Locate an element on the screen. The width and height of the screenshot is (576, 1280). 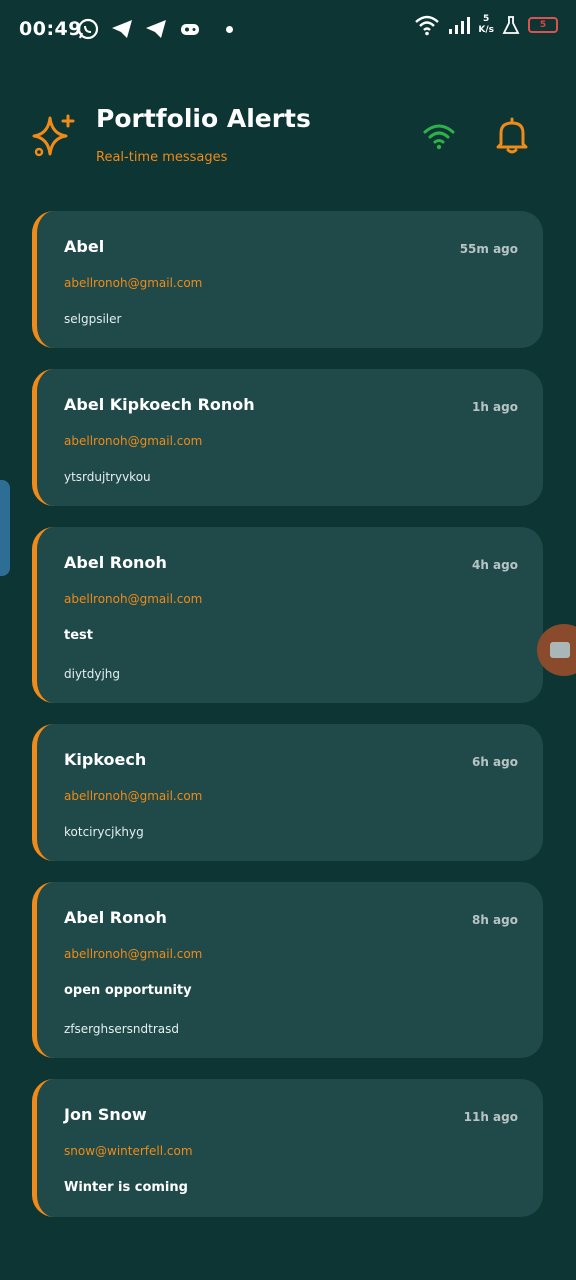
alert-time: 8h ago is located at coordinates (494, 920).